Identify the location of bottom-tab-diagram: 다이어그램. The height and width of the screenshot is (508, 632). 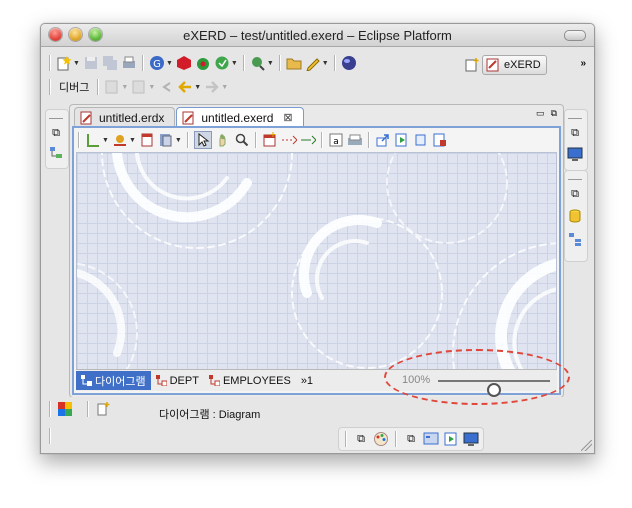
(113, 380).